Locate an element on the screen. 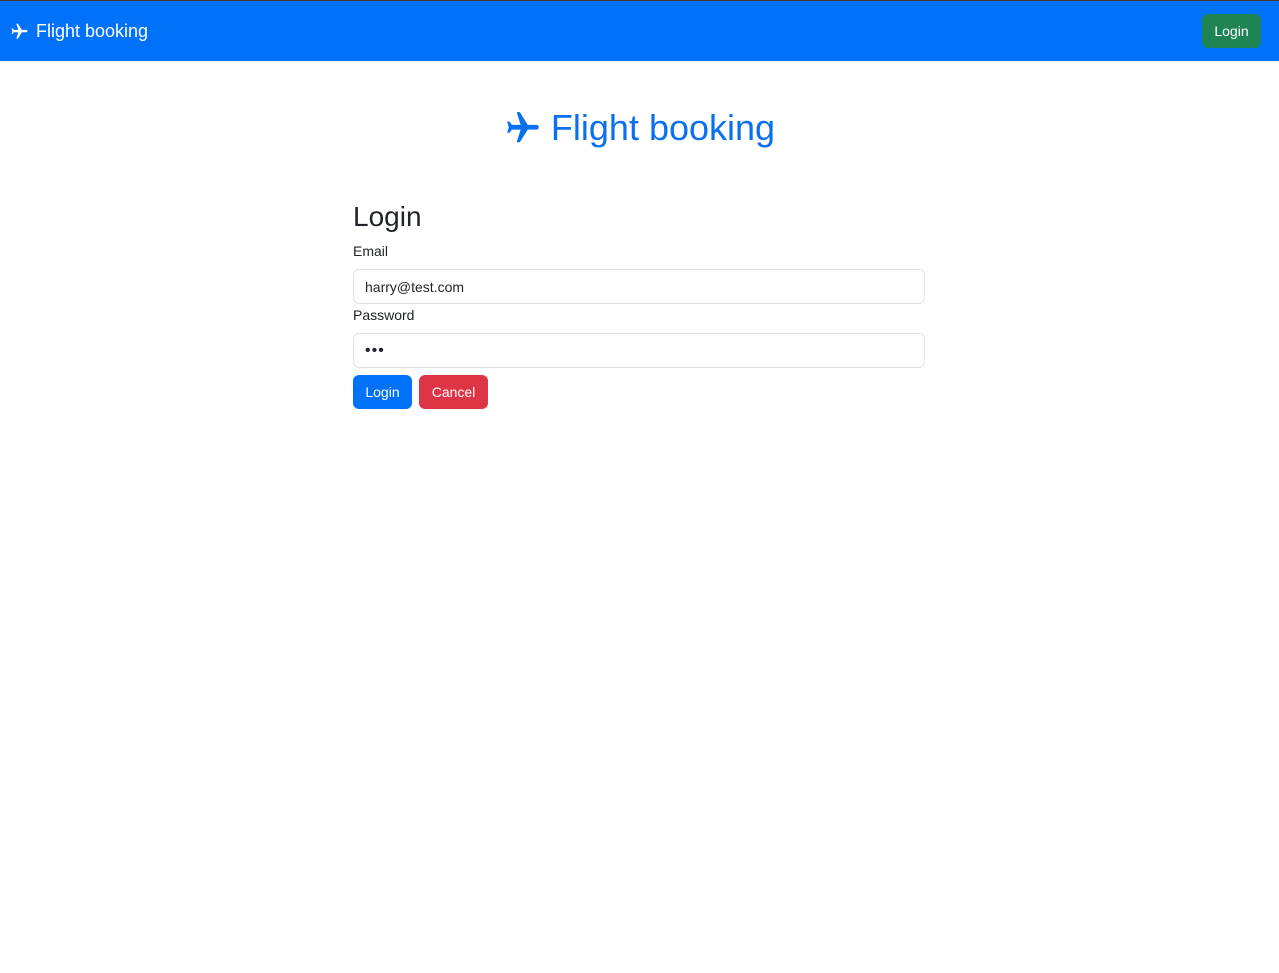  login-heading: Login is located at coordinates (387, 216).